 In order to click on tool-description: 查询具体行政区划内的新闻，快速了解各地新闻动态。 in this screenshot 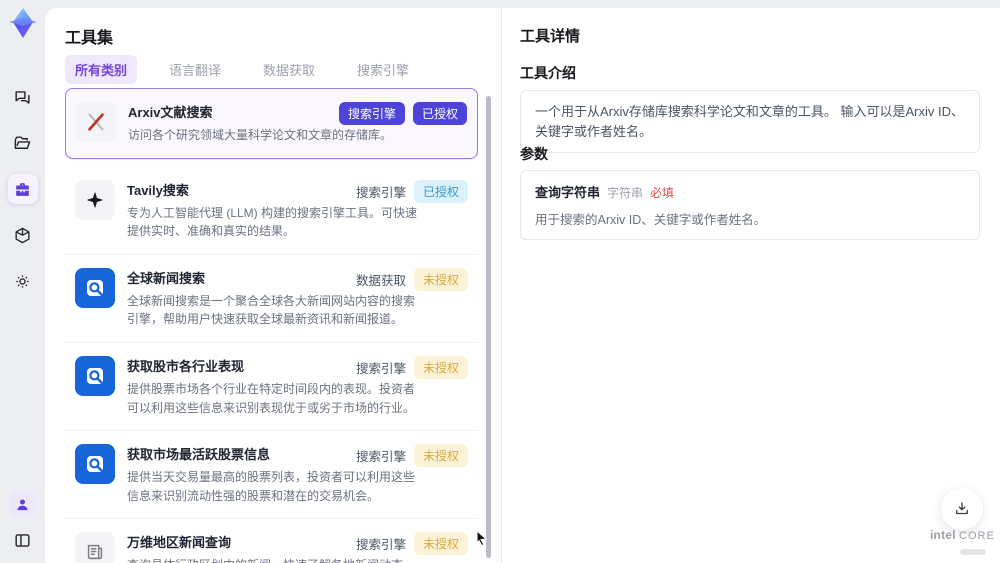, I will do `click(273, 559)`.